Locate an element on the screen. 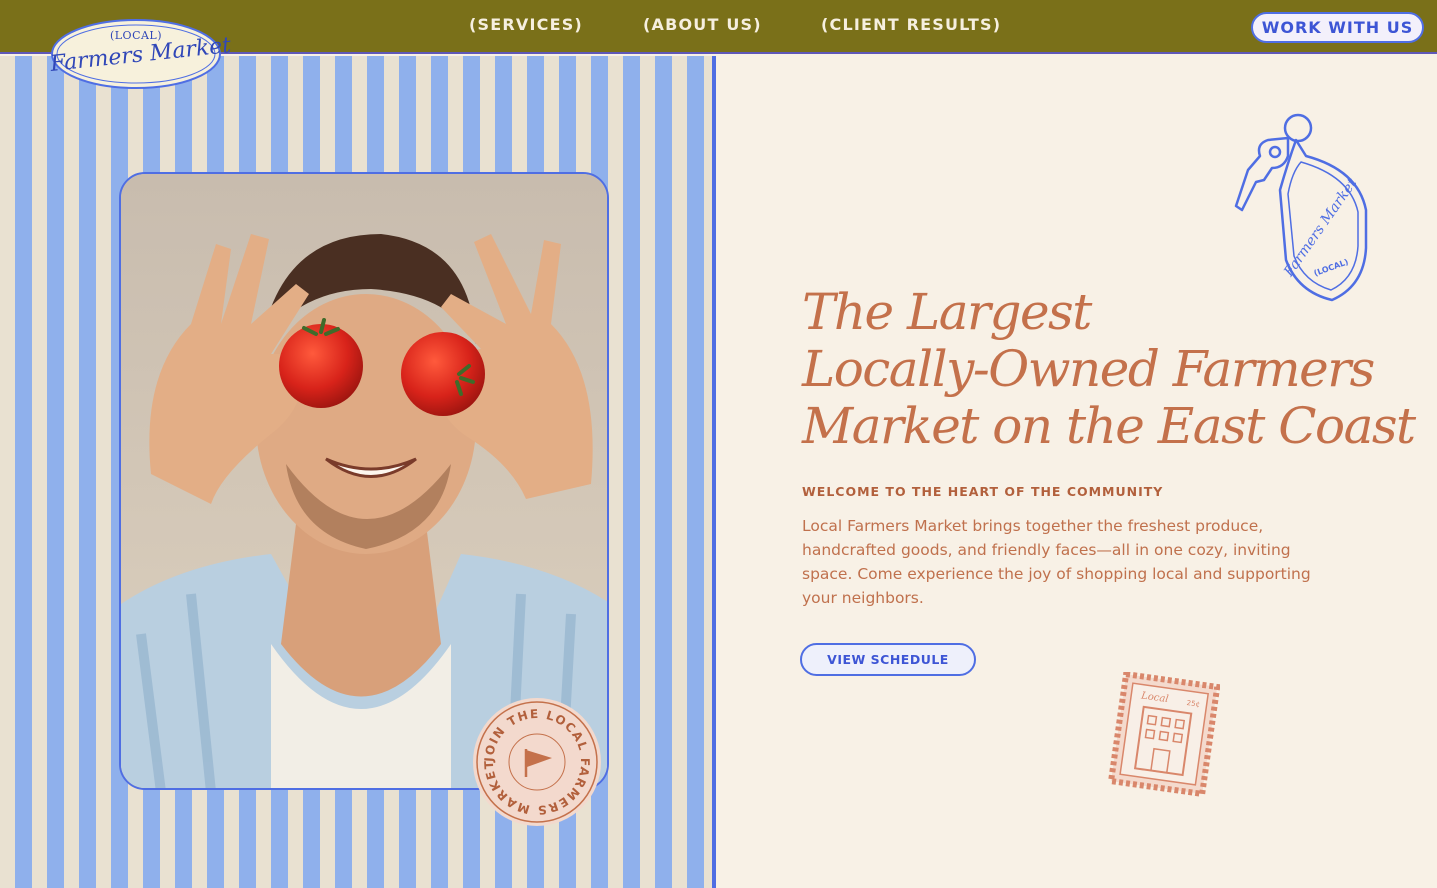  hero-eyebrow: WELCOME TO THE HEART OF THE COMMUNITY is located at coordinates (983, 491).